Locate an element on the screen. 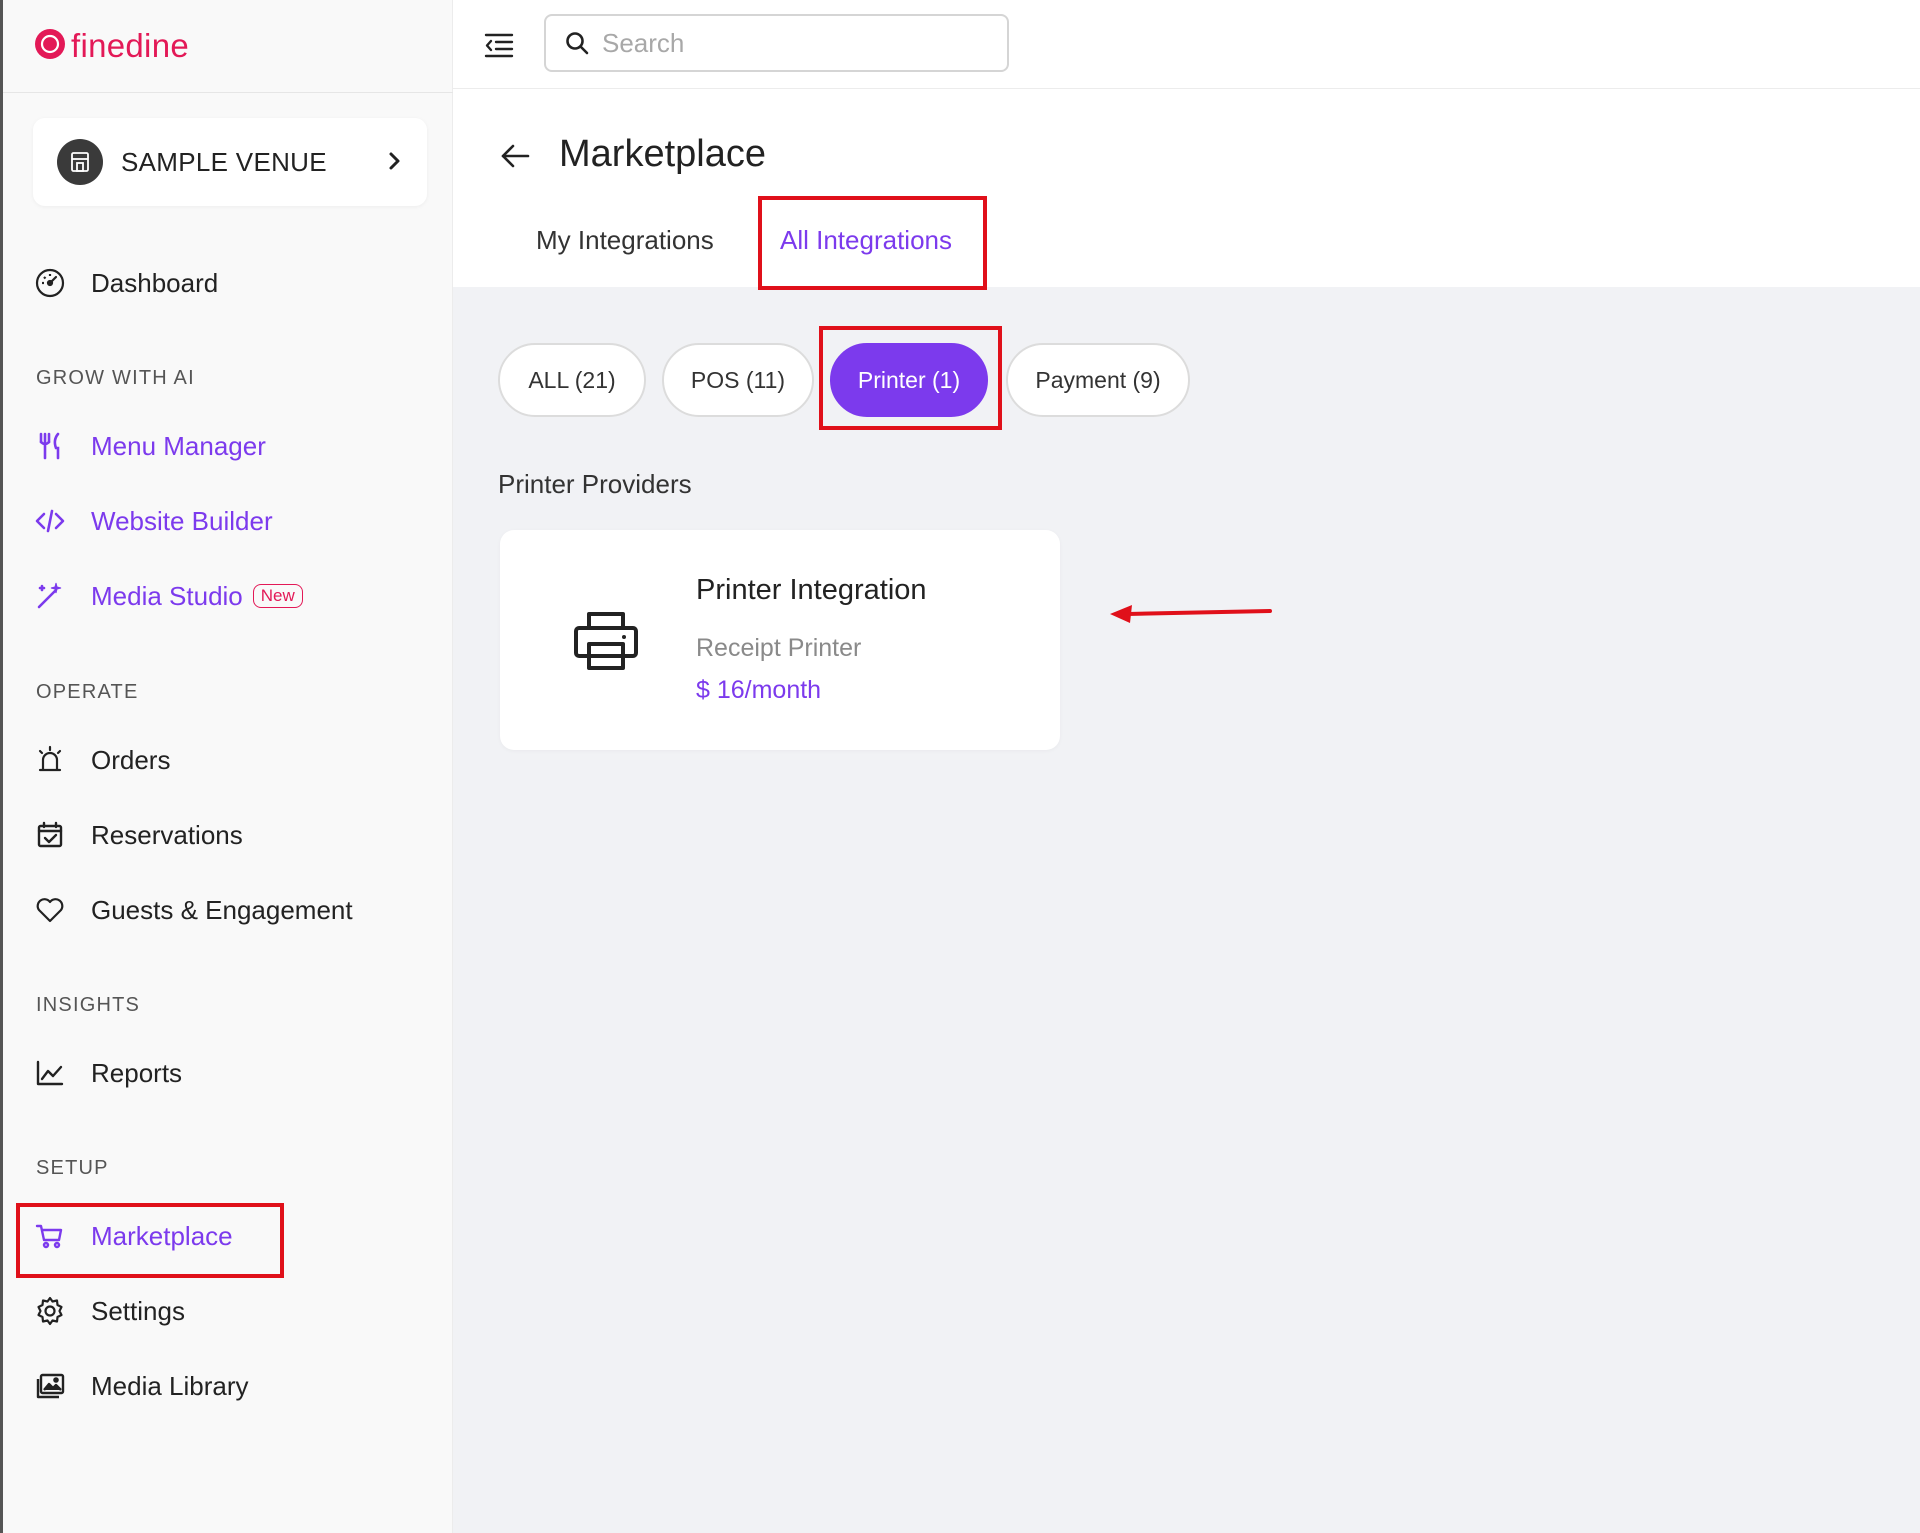 This screenshot has width=1920, height=1533. menu-collapse-button is located at coordinates (499, 45).